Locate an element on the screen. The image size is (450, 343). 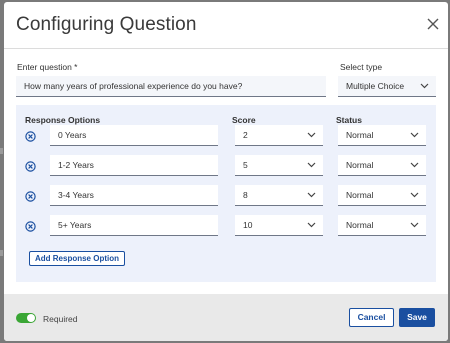
required-toggle is located at coordinates (26, 318).